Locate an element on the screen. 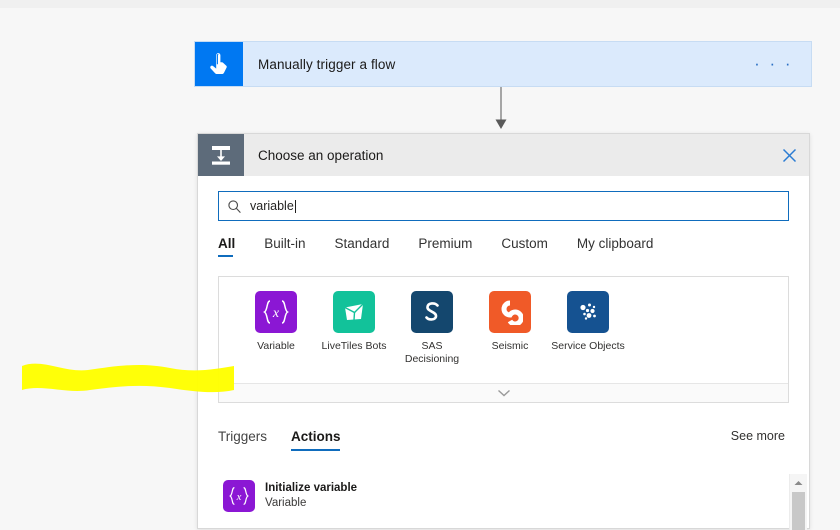  trigger-menu-button: · · · is located at coordinates (773, 63).